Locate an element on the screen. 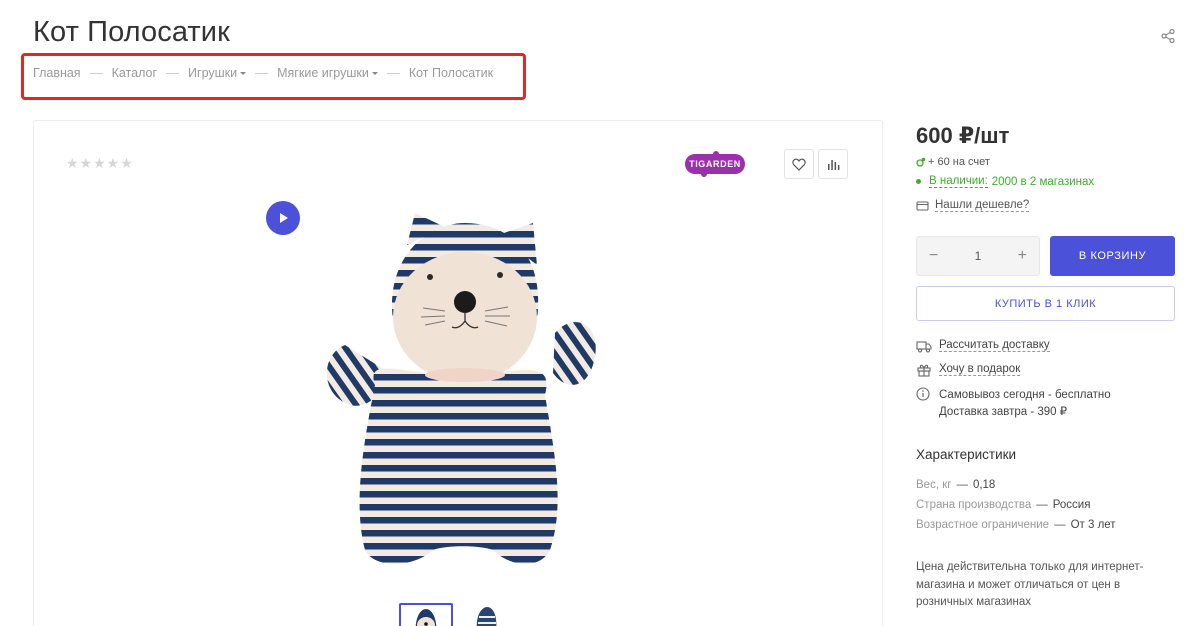  play-icon is located at coordinates (284, 218).